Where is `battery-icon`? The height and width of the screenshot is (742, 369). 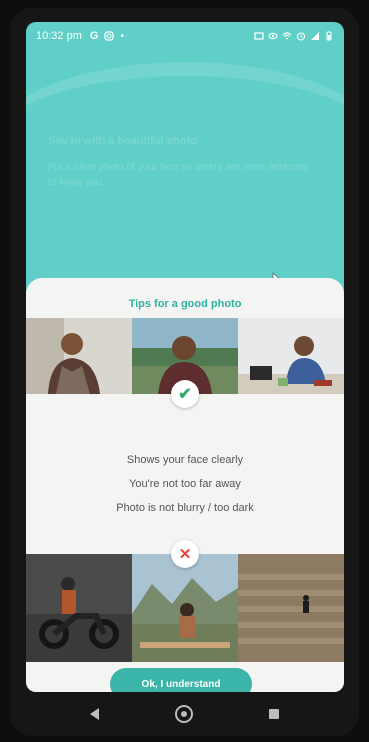 battery-icon is located at coordinates (329, 36).